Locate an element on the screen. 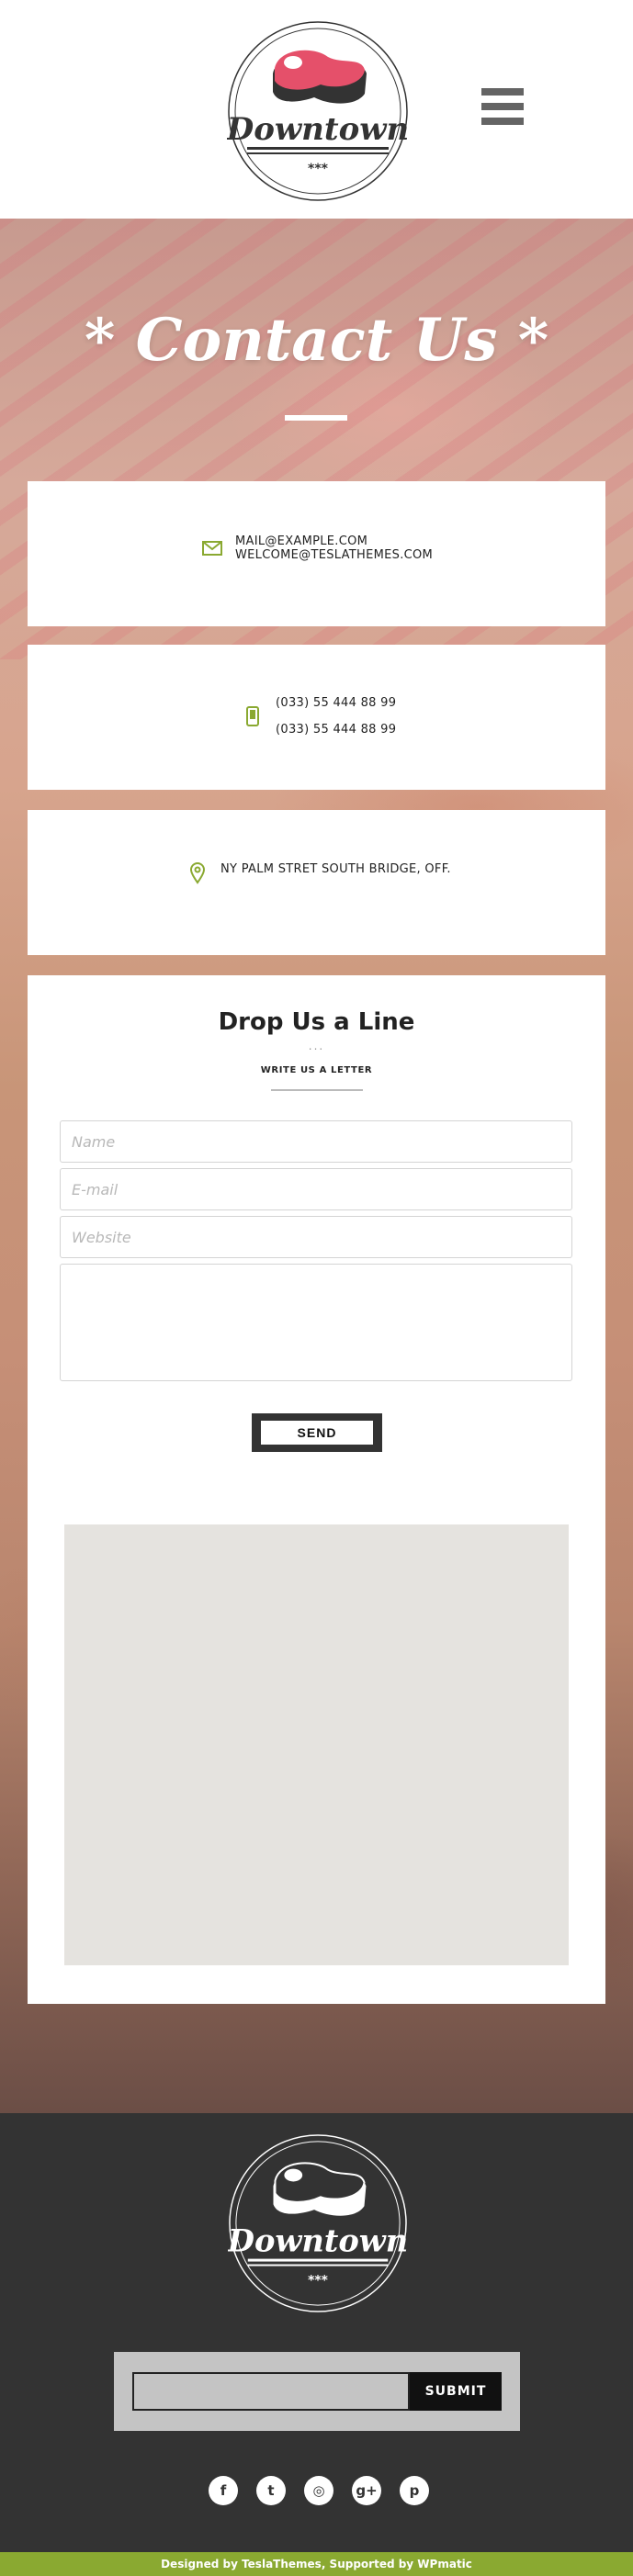  footer-logo-wordmark: Downtown is located at coordinates (318, 2240).